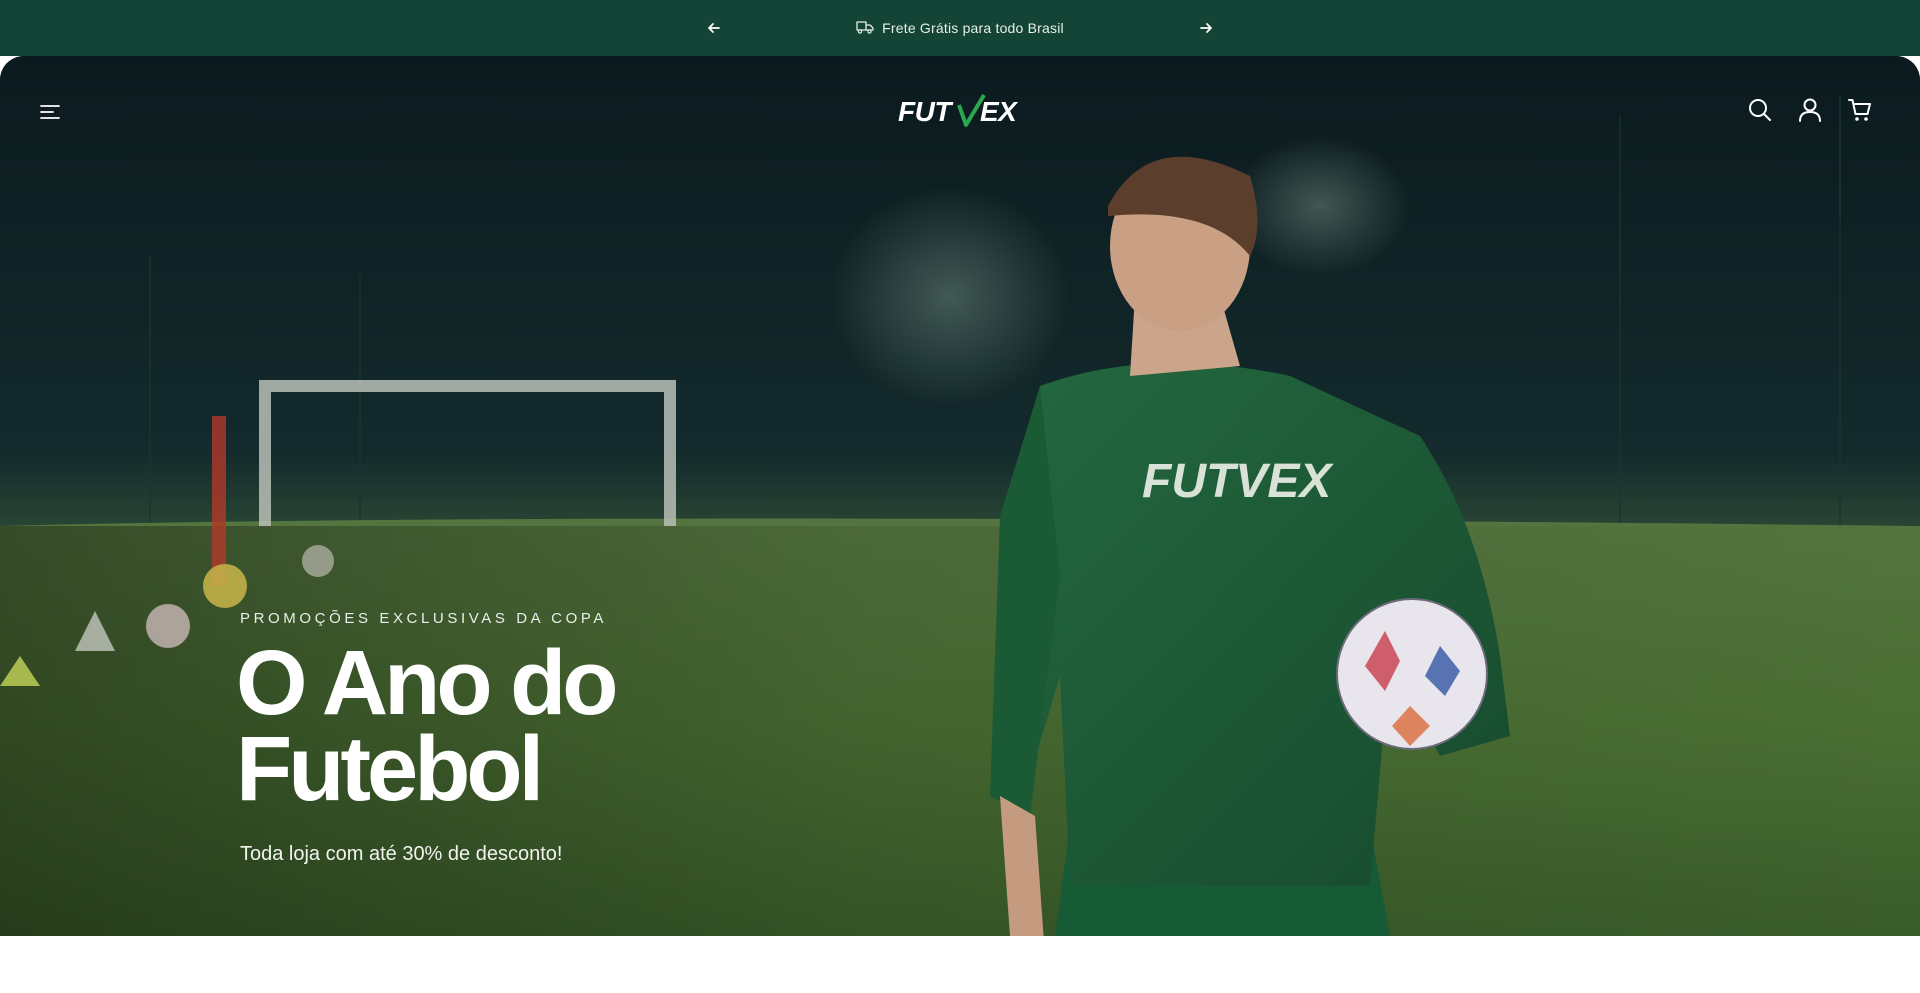 This screenshot has width=1920, height=993. I want to click on hero-headline-line2: Futebol, so click(390, 769).